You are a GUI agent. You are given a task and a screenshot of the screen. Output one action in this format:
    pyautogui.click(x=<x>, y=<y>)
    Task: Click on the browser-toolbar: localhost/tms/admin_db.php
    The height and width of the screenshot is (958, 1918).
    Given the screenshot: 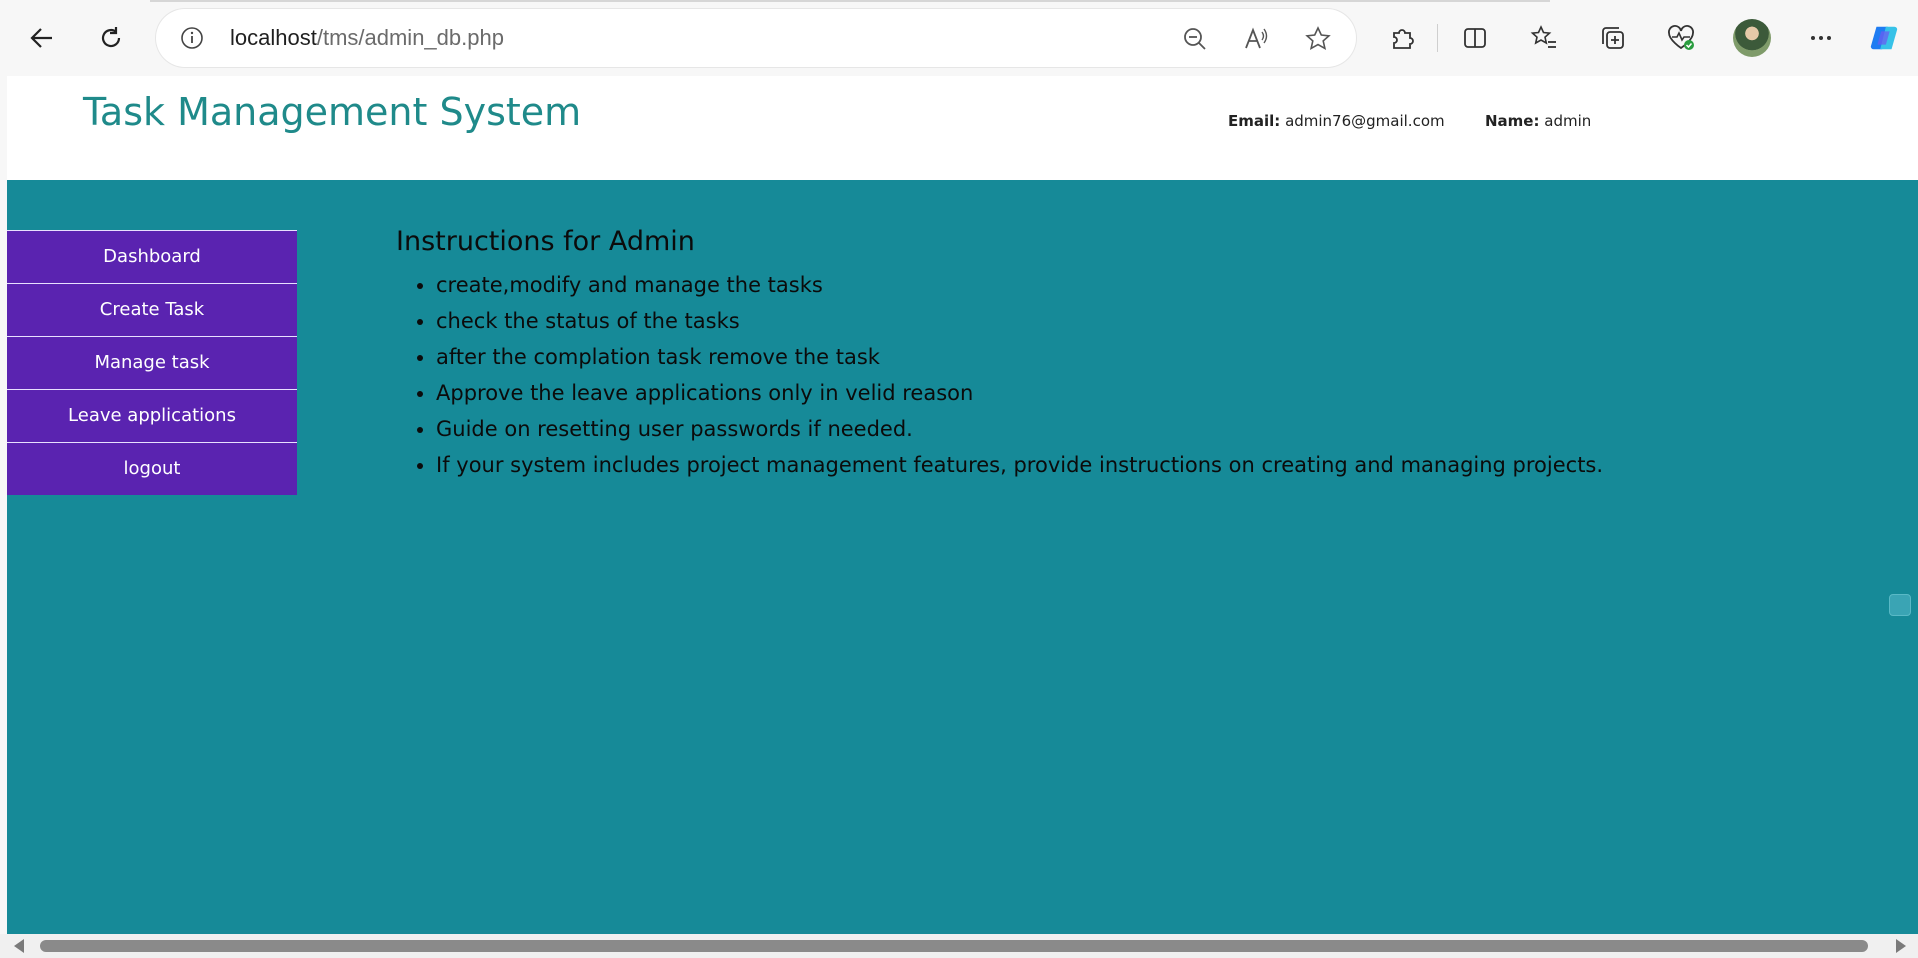 What is the action you would take?
    pyautogui.click(x=959, y=38)
    